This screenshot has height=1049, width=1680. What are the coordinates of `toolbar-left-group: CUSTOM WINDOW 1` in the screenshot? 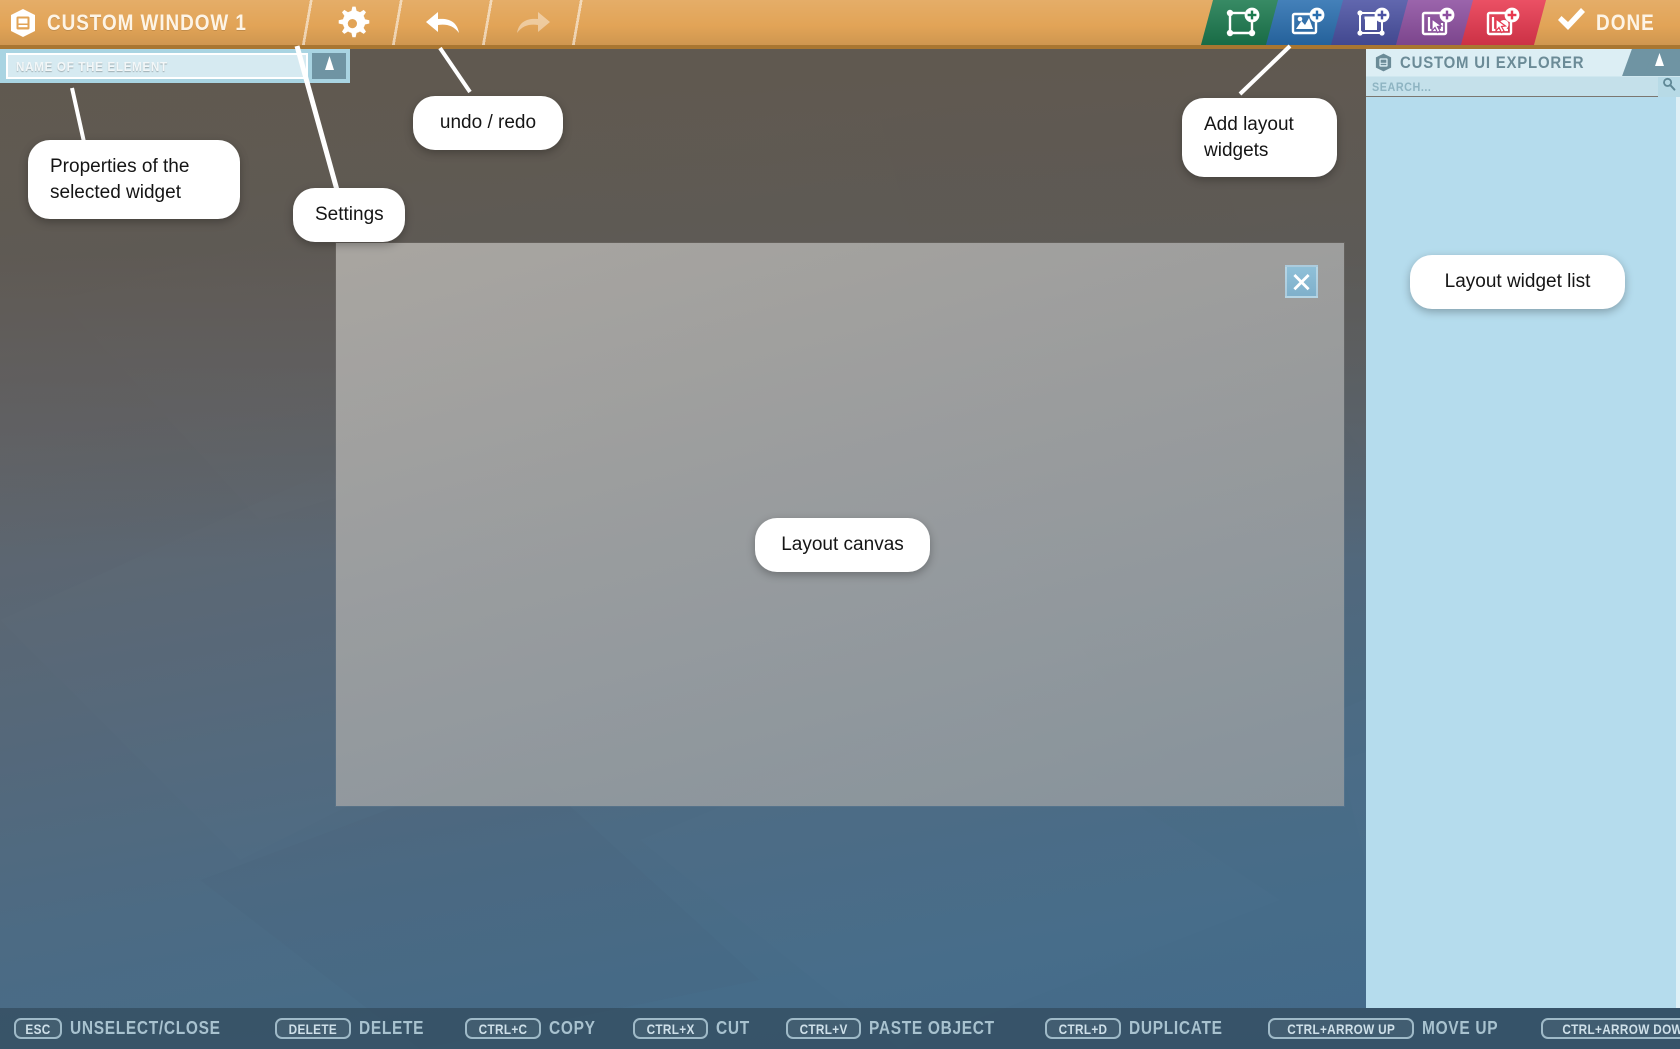 It's located at (296, 22).